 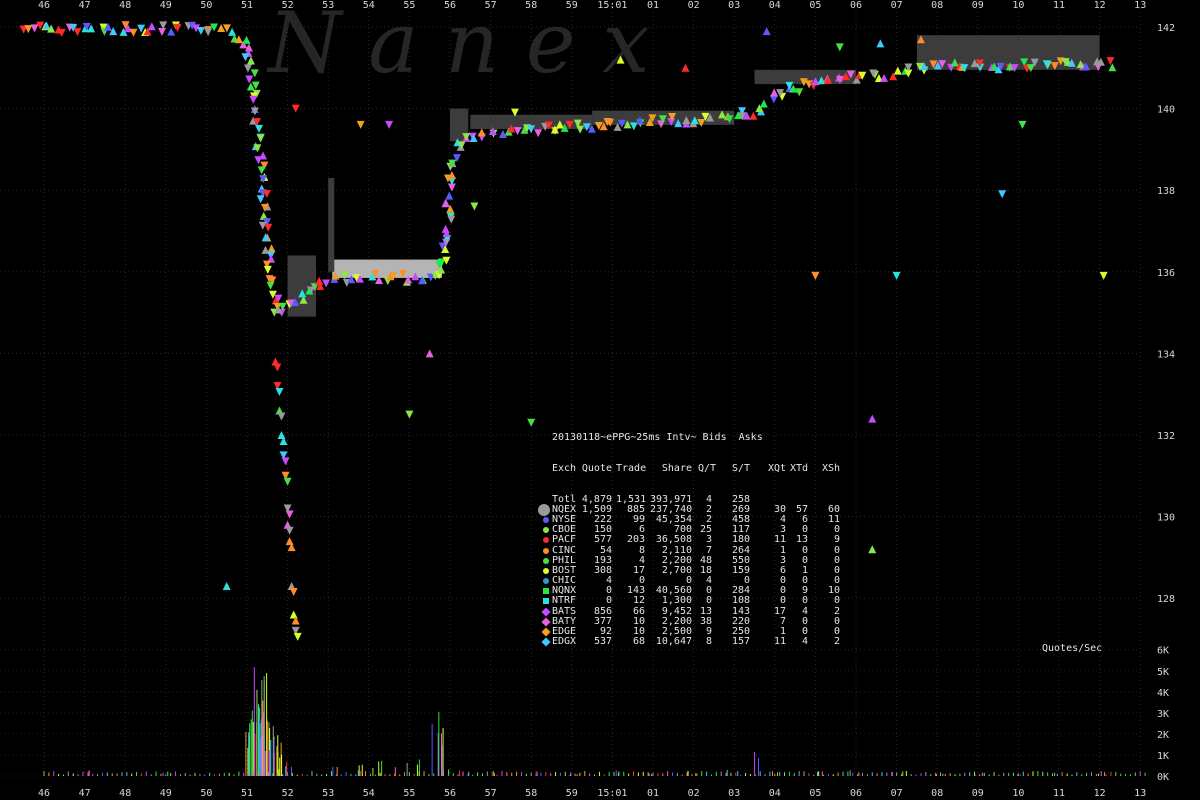 I want to click on y-tick: 140, so click(x=1166, y=110).